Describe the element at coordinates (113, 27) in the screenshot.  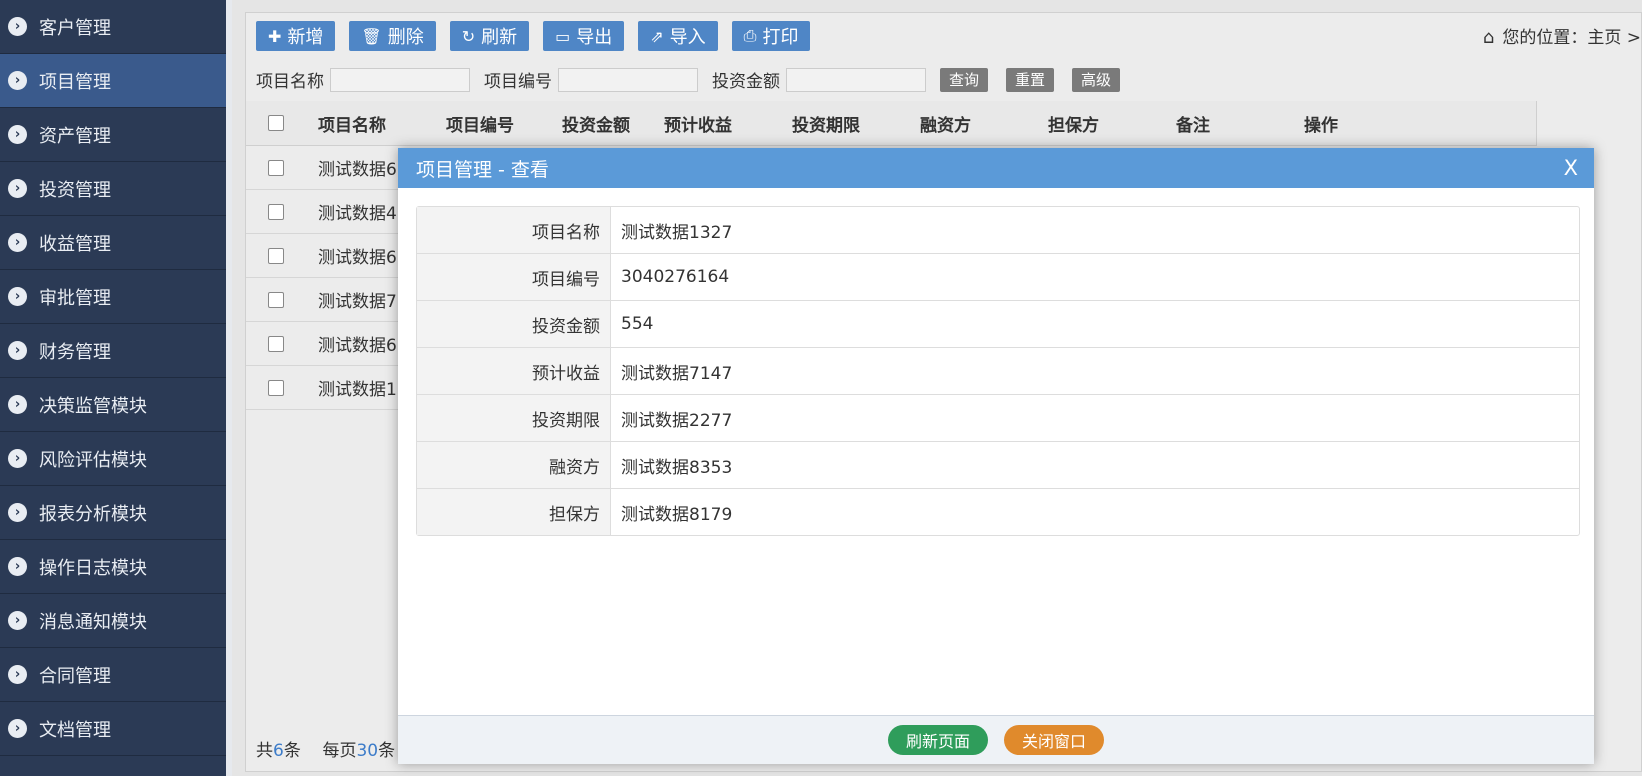
I see `sidebar-item-customers: › 客户管理` at that location.